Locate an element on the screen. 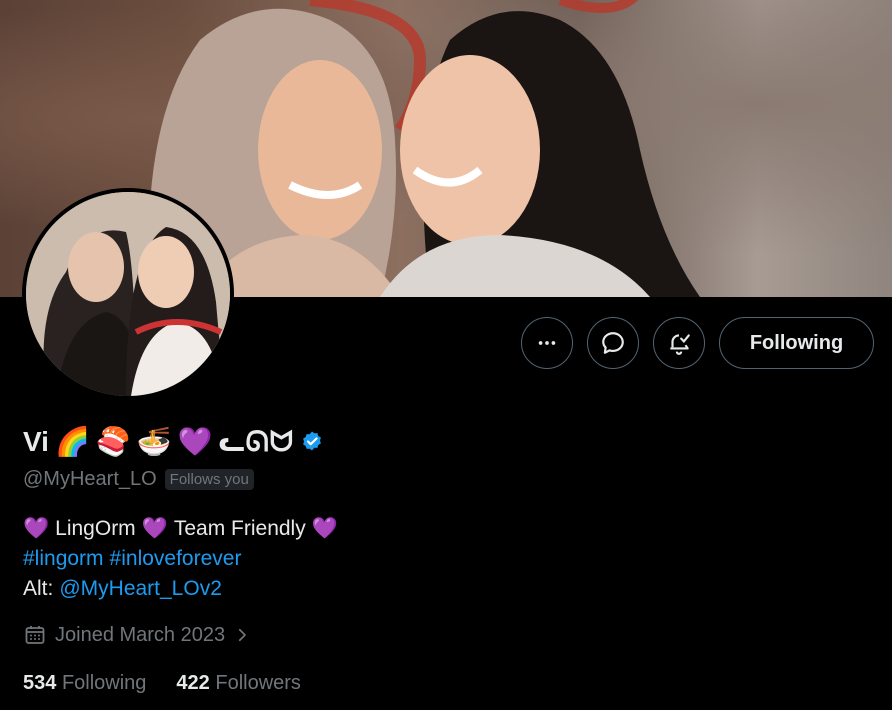 The width and height of the screenshot is (892, 710). avatar-photo is located at coordinates (128, 294).